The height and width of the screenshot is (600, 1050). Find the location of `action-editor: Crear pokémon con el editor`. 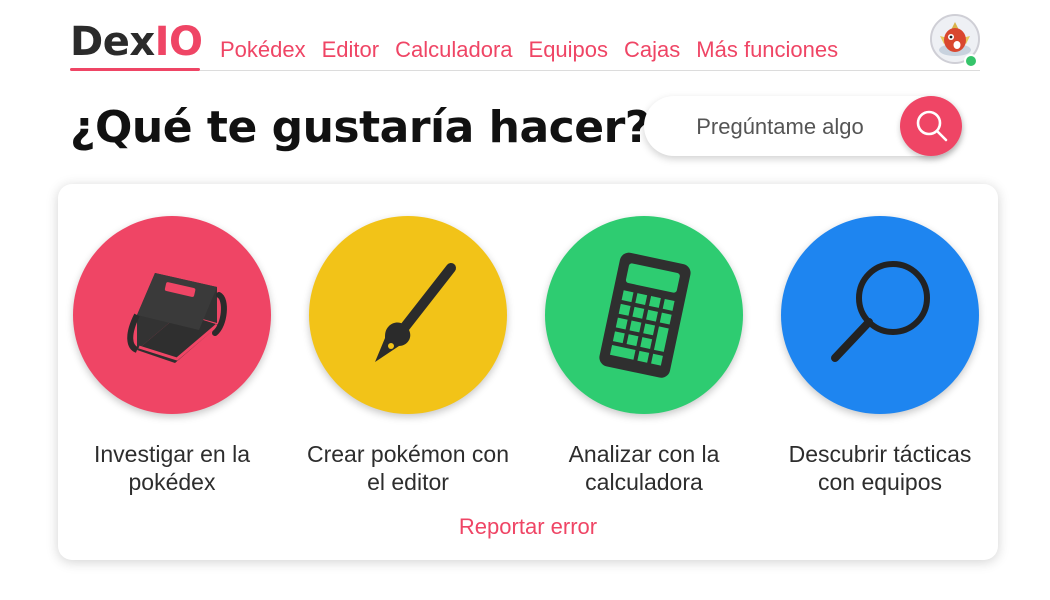

action-editor: Crear pokémon con el editor is located at coordinates (408, 356).